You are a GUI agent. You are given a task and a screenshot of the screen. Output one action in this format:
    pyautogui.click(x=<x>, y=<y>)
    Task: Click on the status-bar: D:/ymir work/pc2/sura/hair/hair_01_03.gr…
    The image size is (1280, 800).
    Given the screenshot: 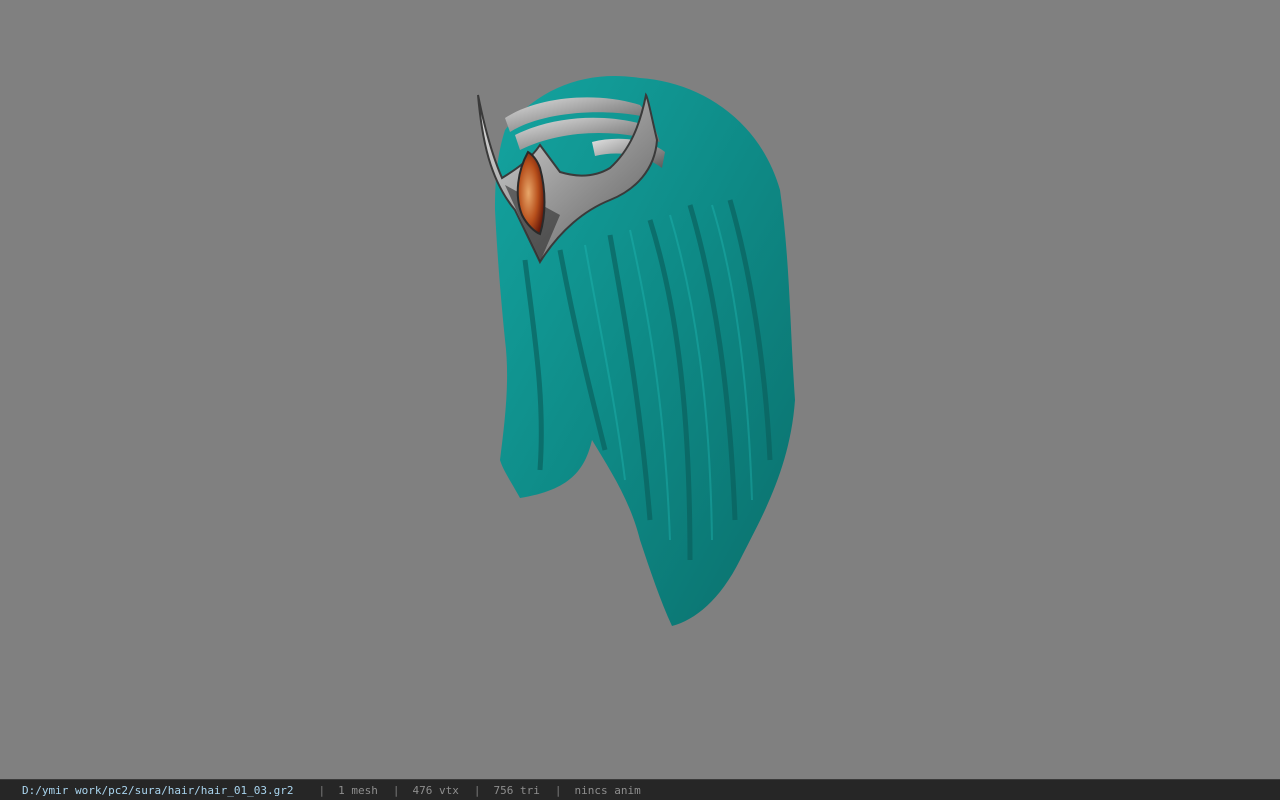 What is the action you would take?
    pyautogui.click(x=640, y=789)
    